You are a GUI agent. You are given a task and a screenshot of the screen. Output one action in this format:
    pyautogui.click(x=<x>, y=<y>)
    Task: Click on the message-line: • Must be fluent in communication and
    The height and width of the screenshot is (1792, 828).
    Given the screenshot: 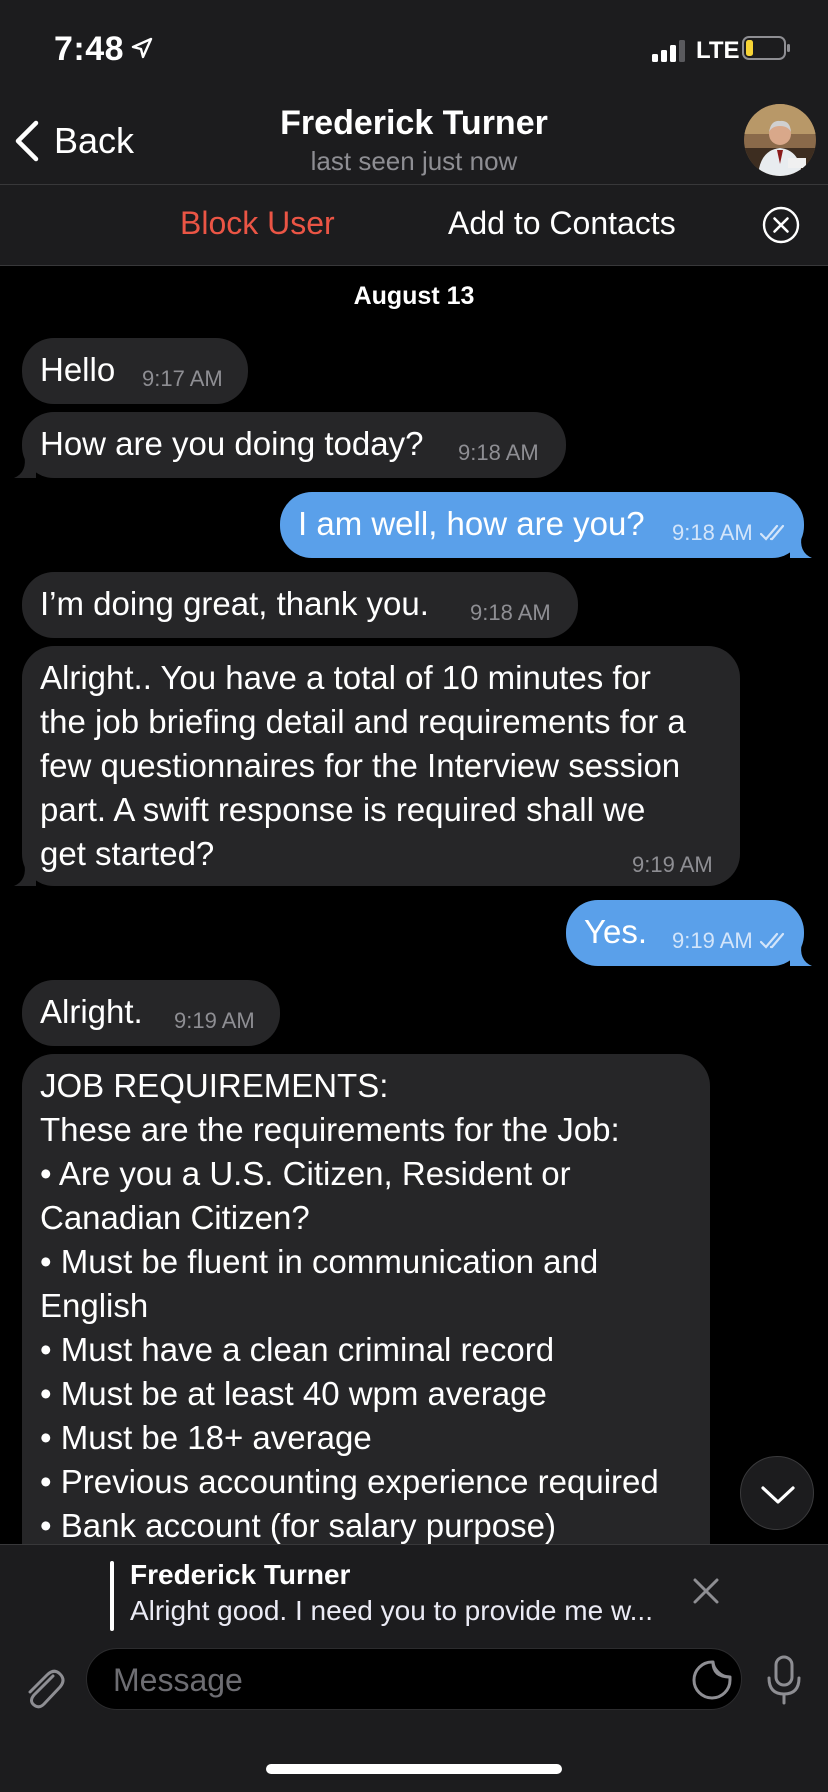 What is the action you would take?
    pyautogui.click(x=319, y=1261)
    